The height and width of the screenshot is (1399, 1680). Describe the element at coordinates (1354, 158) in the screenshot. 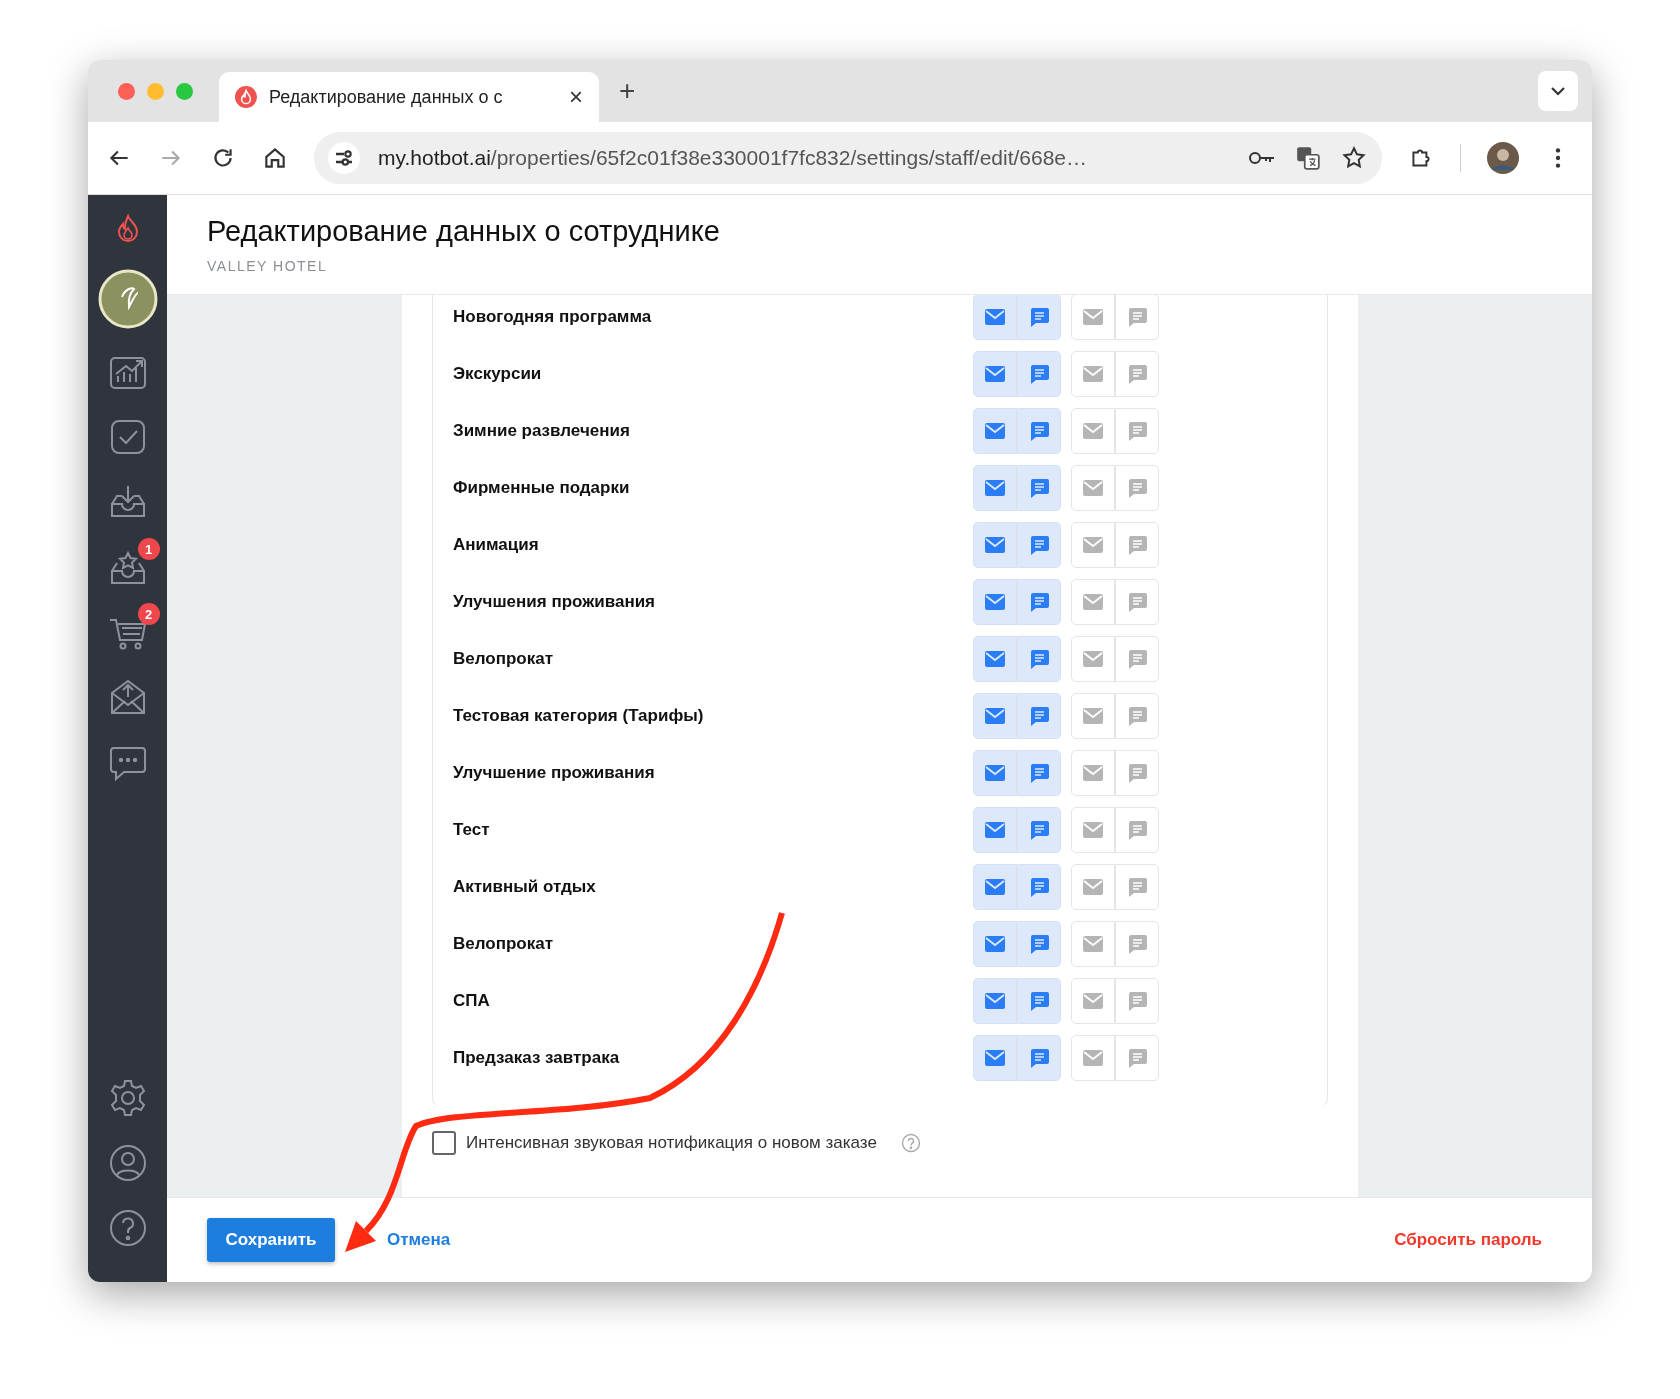

I see `star-icon` at that location.